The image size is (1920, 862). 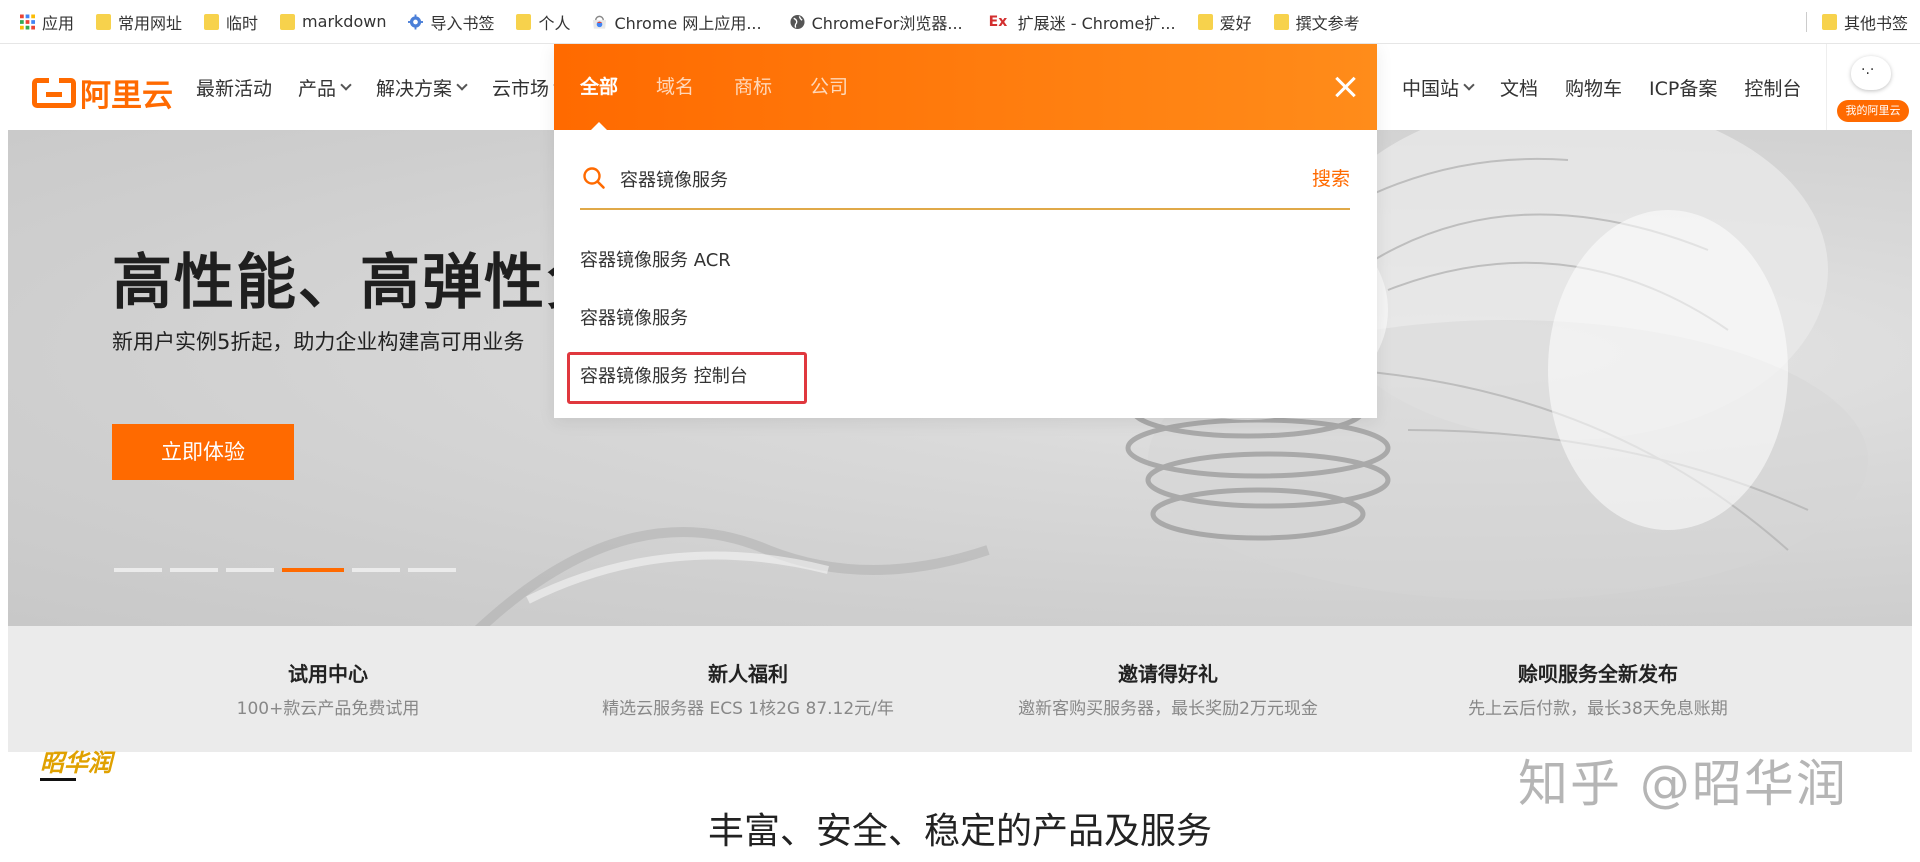 I want to click on feature-title: 试用中心, so click(x=328, y=674).